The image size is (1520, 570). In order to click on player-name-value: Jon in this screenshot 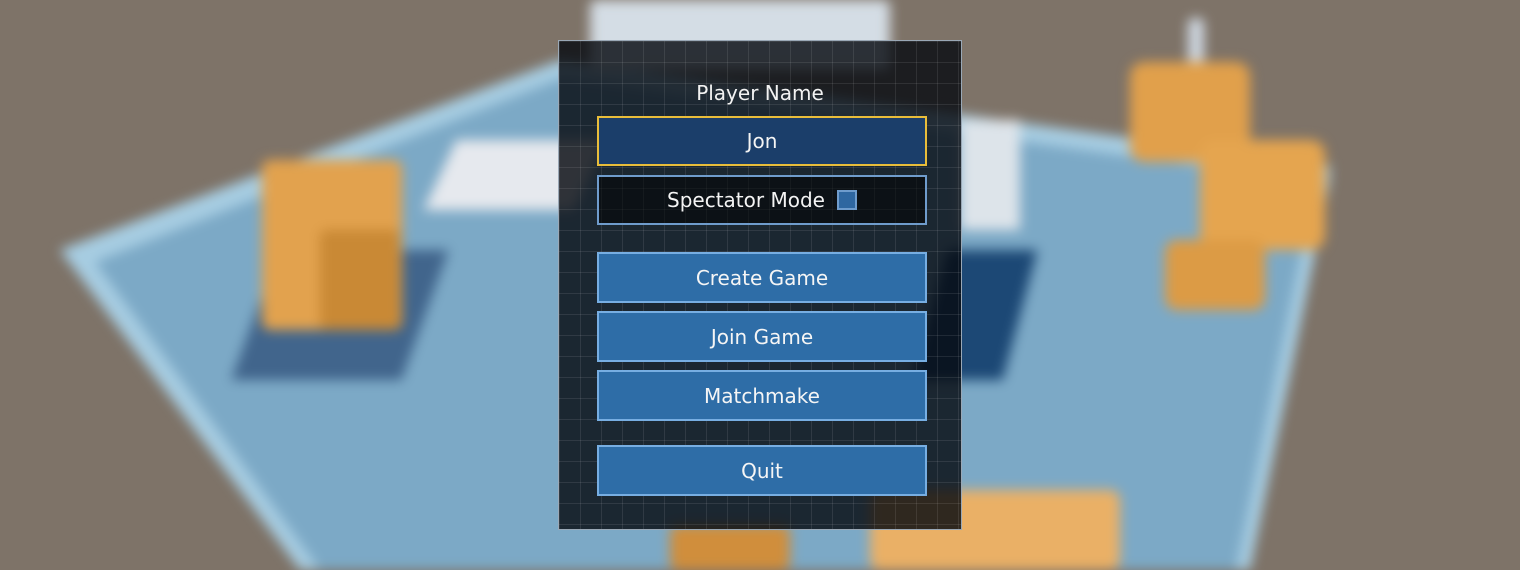, I will do `click(762, 141)`.